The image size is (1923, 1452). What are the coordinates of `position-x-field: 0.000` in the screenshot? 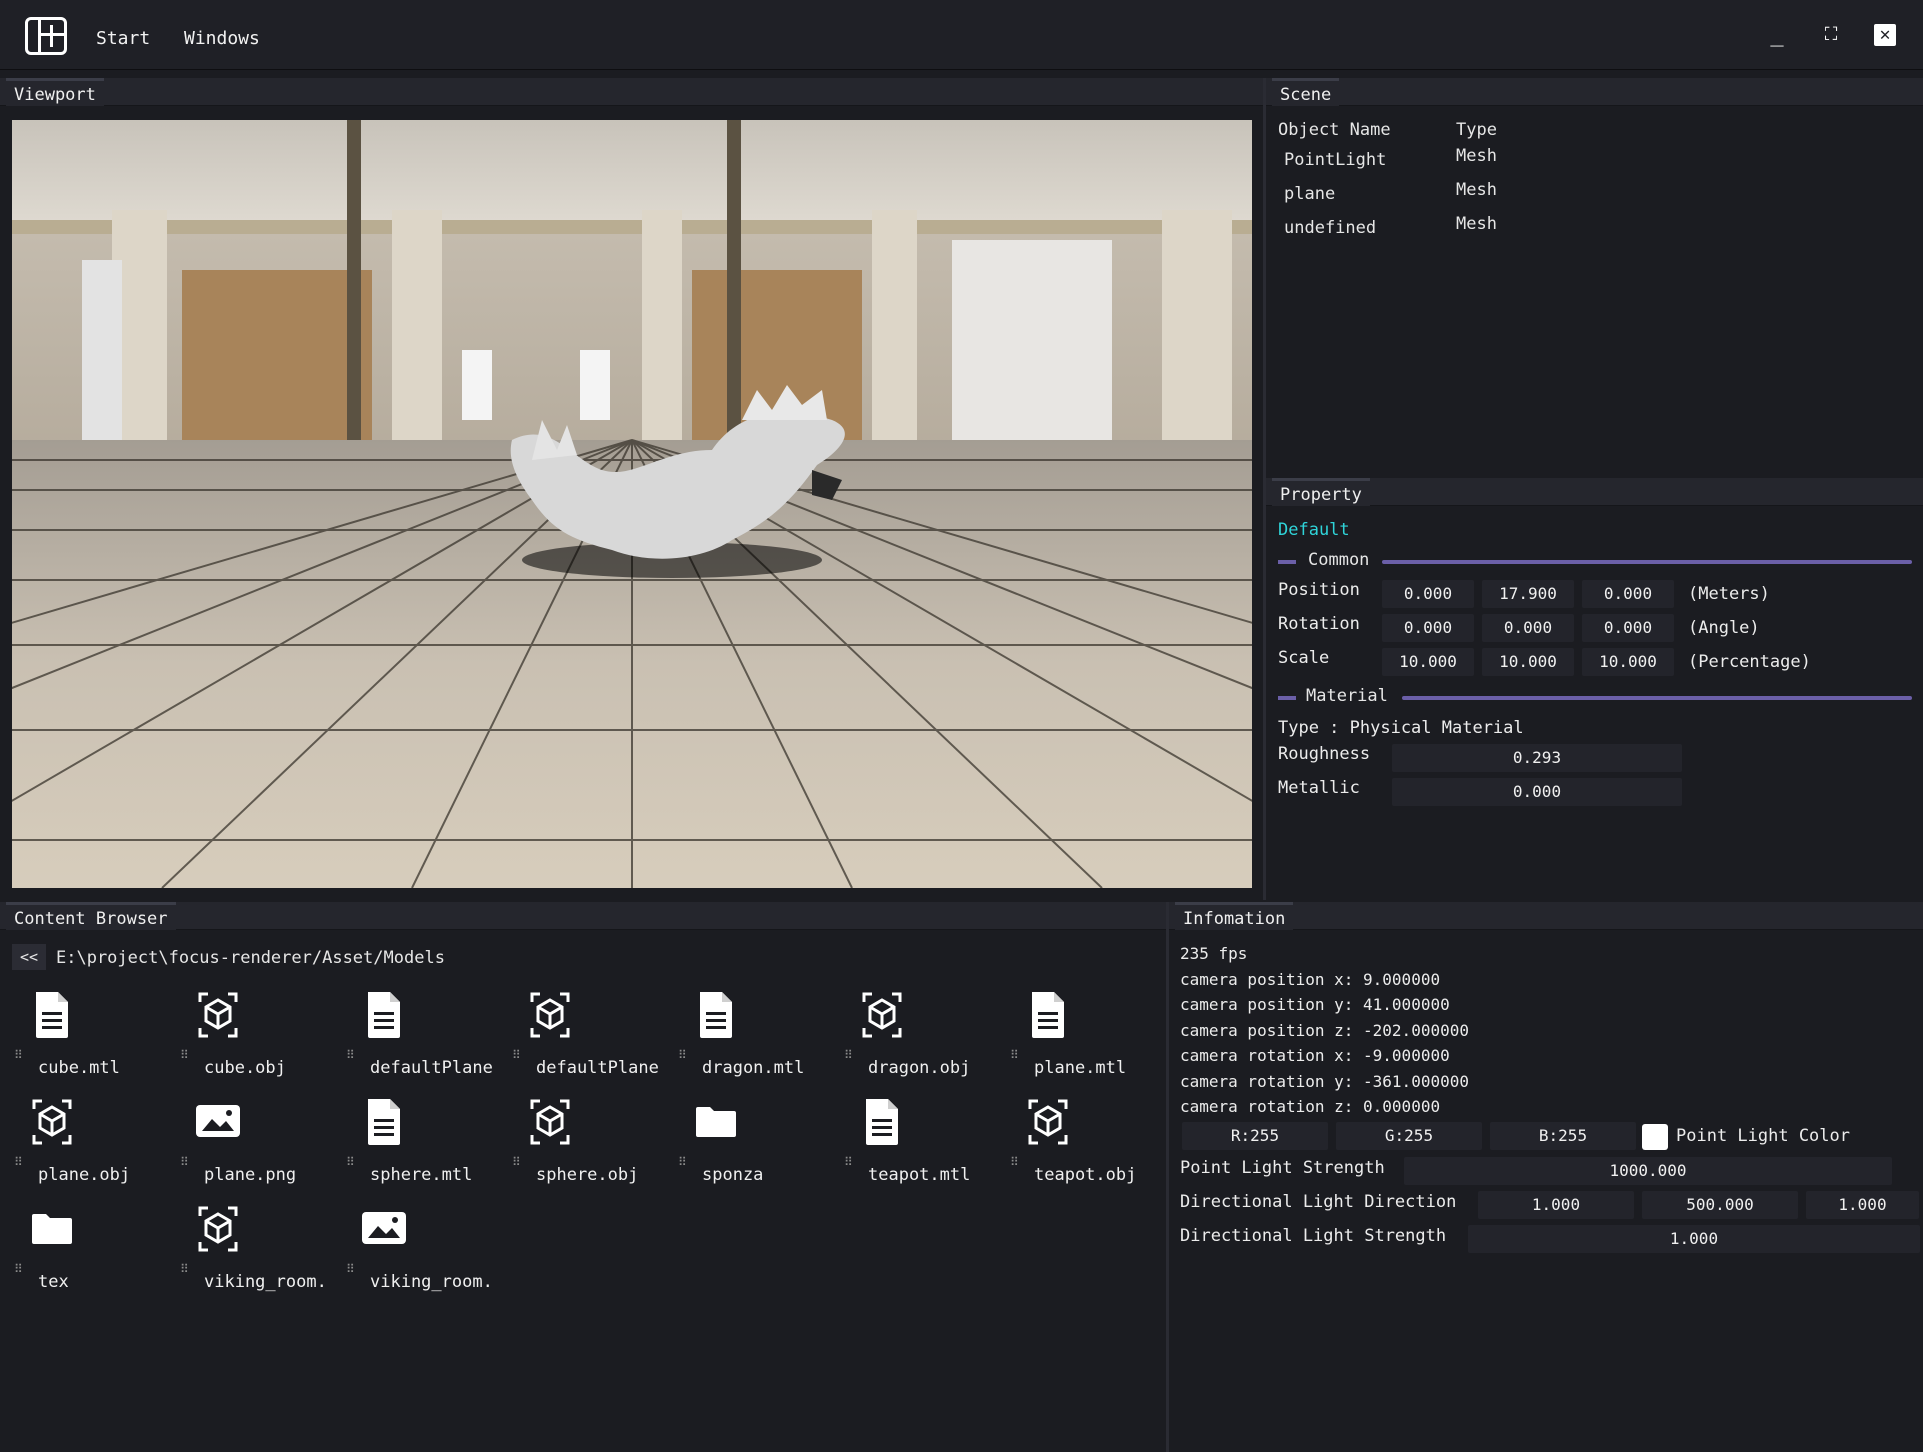 It's located at (1428, 594).